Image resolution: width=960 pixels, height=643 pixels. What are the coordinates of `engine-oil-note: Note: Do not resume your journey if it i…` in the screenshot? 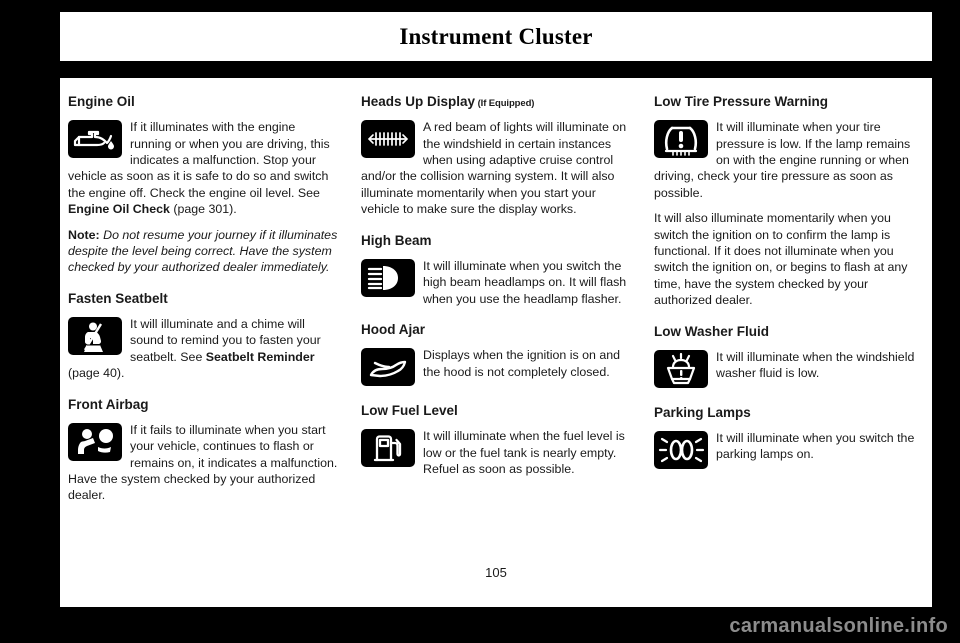 It's located at (203, 251).